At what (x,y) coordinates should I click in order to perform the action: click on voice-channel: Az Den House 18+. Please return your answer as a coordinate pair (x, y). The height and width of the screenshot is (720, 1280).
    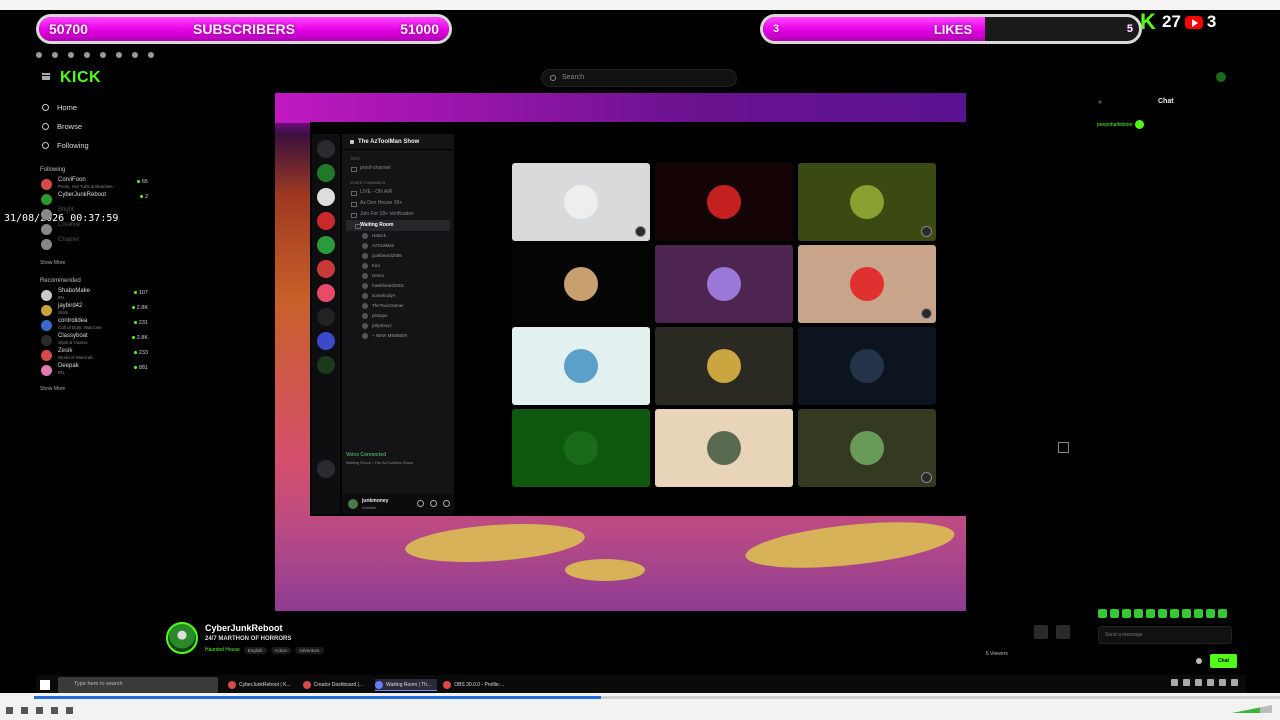
    Looking at the image, I should click on (398, 203).